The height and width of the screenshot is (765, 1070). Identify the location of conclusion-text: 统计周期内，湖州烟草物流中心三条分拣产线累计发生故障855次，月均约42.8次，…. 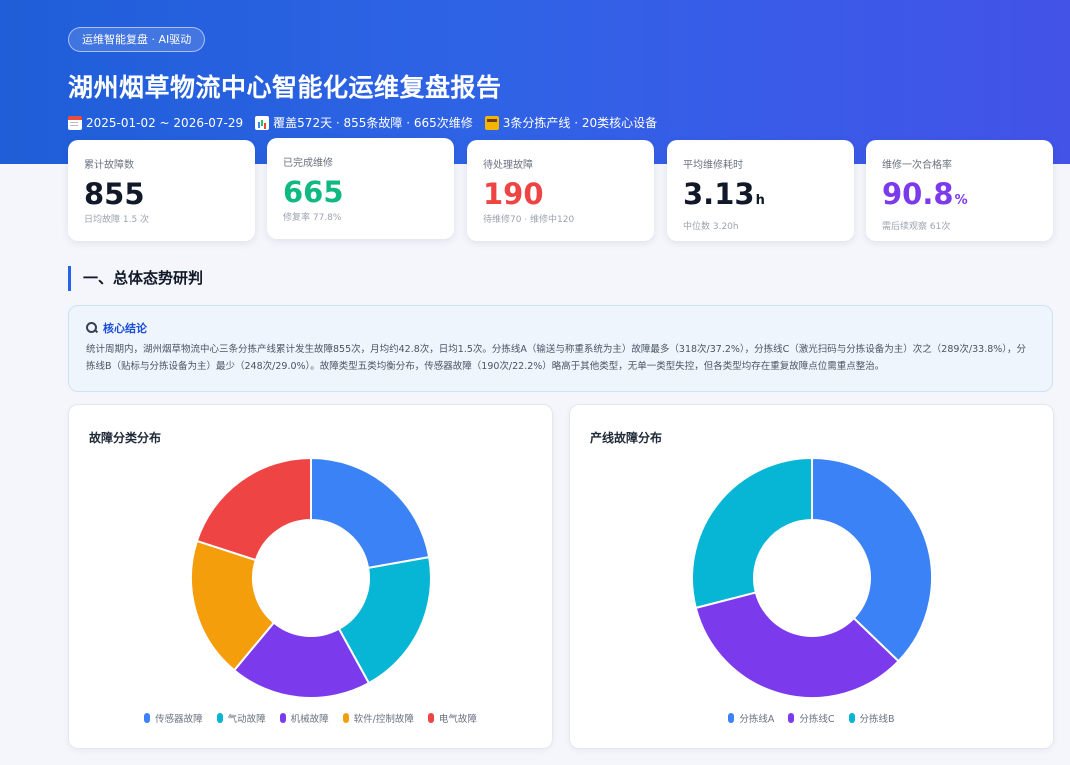
(556, 358).